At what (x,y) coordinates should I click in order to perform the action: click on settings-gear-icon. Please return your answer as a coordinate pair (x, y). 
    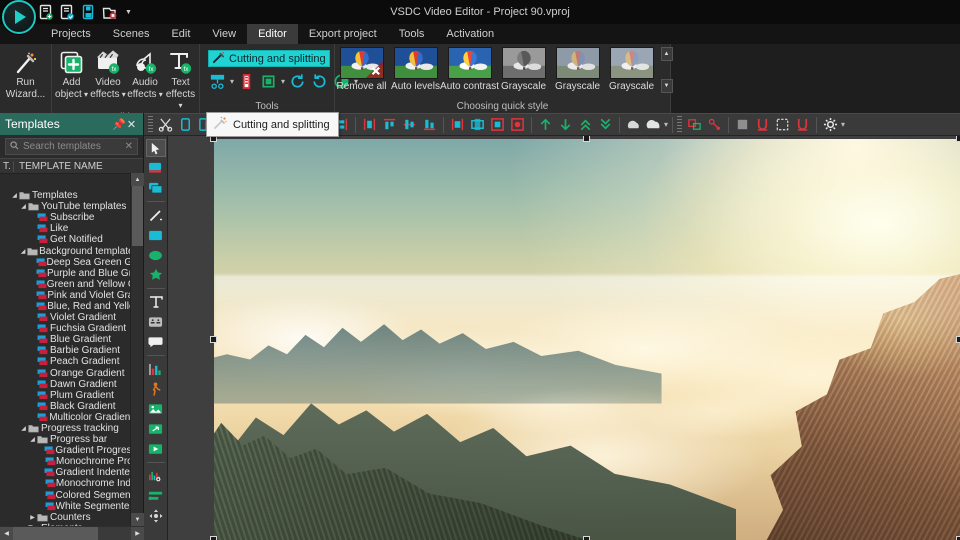
    Looking at the image, I should click on (830, 124).